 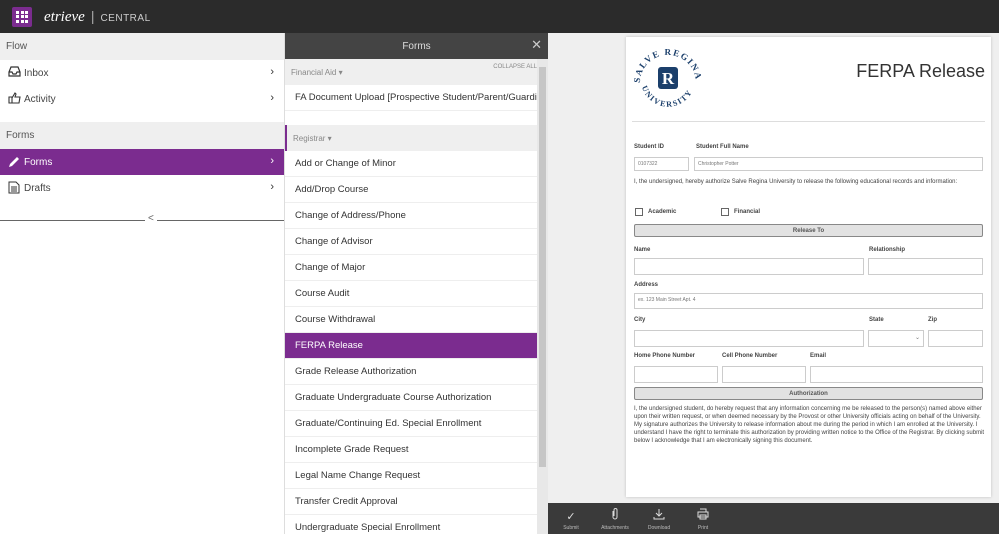 What do you see at coordinates (918, 338) in the screenshot?
I see `chevron-down-icon: ⌄` at bounding box center [918, 338].